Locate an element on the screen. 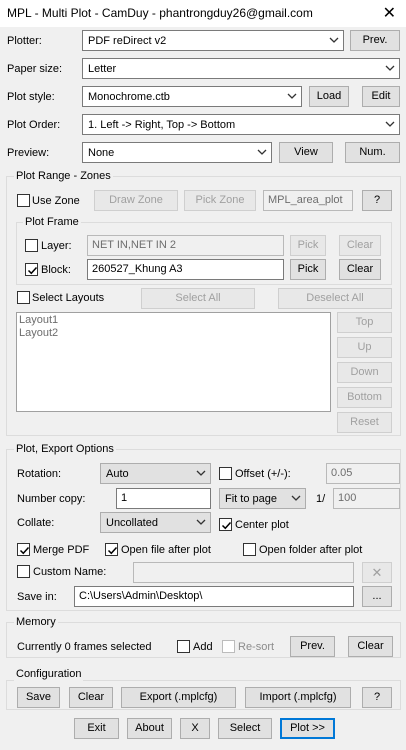 This screenshot has height=750, width=406. deselect-all-button: Deselect All is located at coordinates (335, 298).